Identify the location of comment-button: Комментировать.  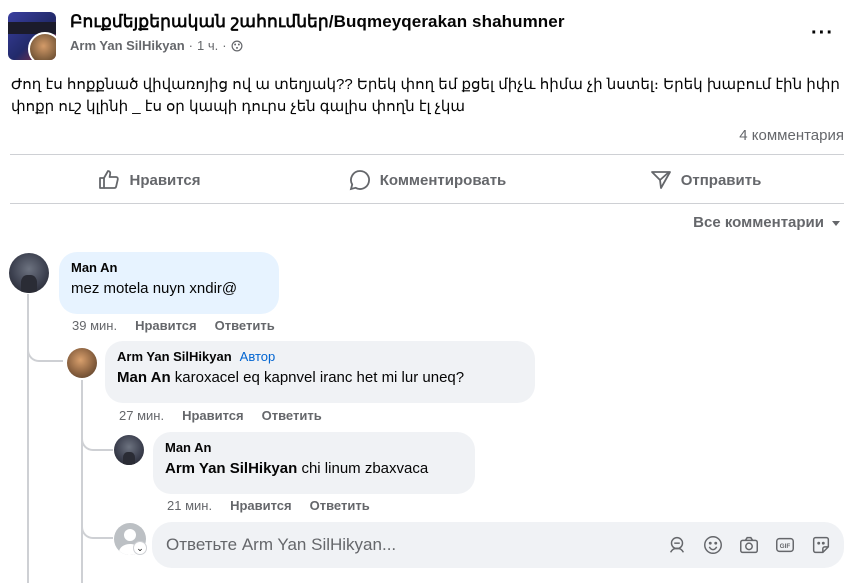
(427, 180).